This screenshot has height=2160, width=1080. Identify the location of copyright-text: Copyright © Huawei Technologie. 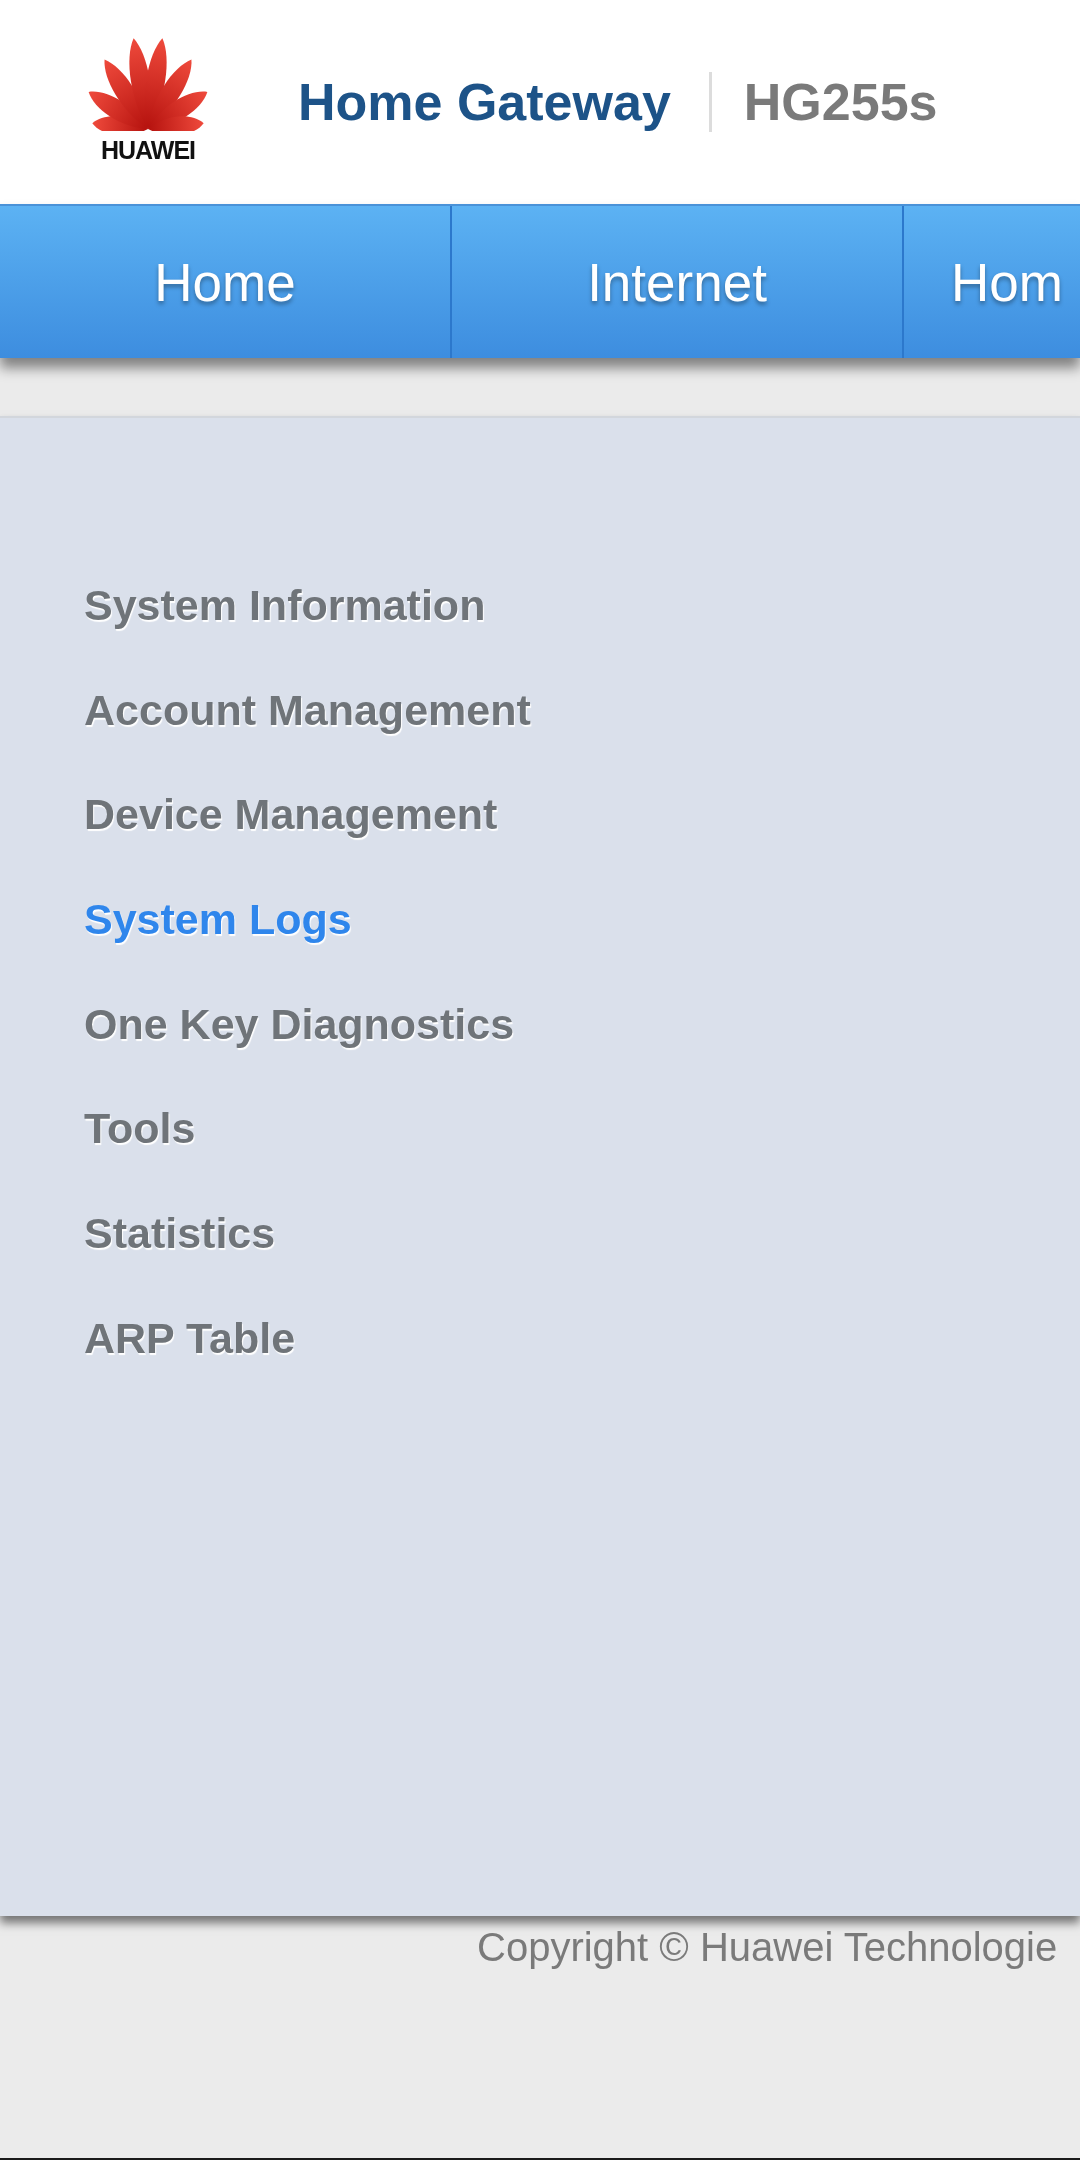
(767, 1947).